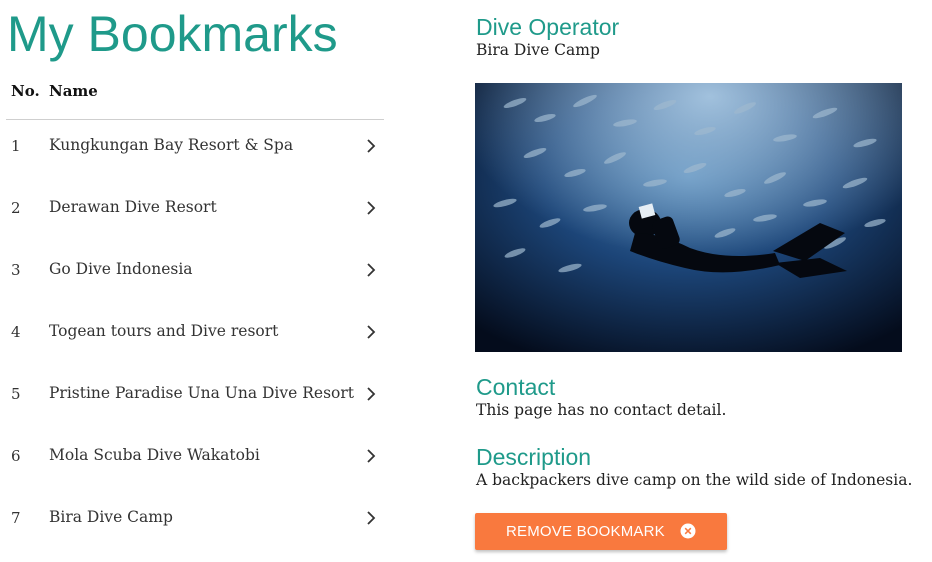 Image resolution: width=932 pixels, height=562 pixels. What do you see at coordinates (601, 410) in the screenshot?
I see `contact-text: This page has no contact detail.` at bounding box center [601, 410].